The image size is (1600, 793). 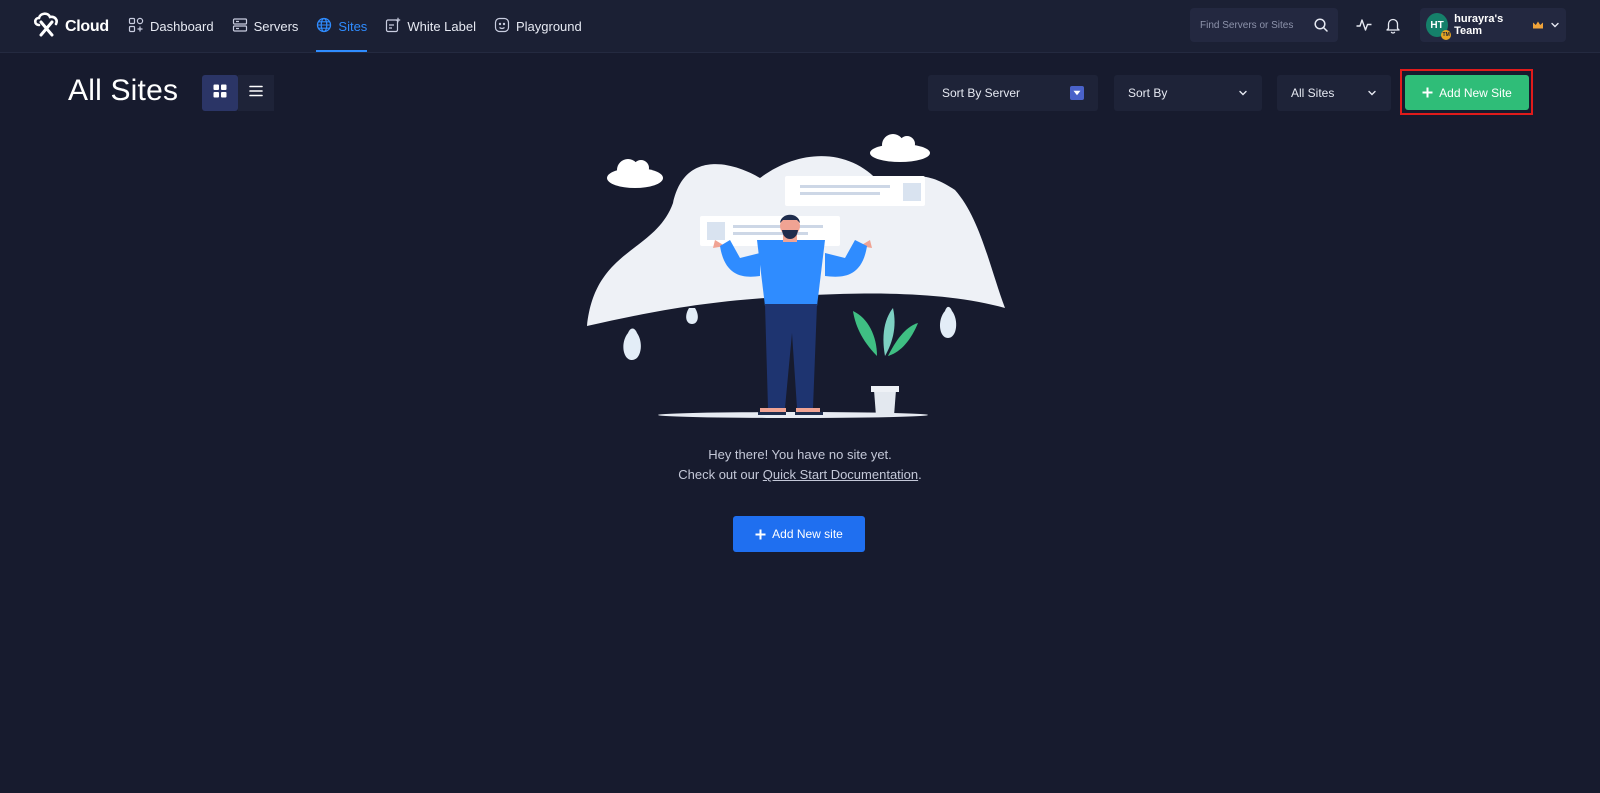 What do you see at coordinates (548, 26) in the screenshot?
I see `nav-playground-label: Playground` at bounding box center [548, 26].